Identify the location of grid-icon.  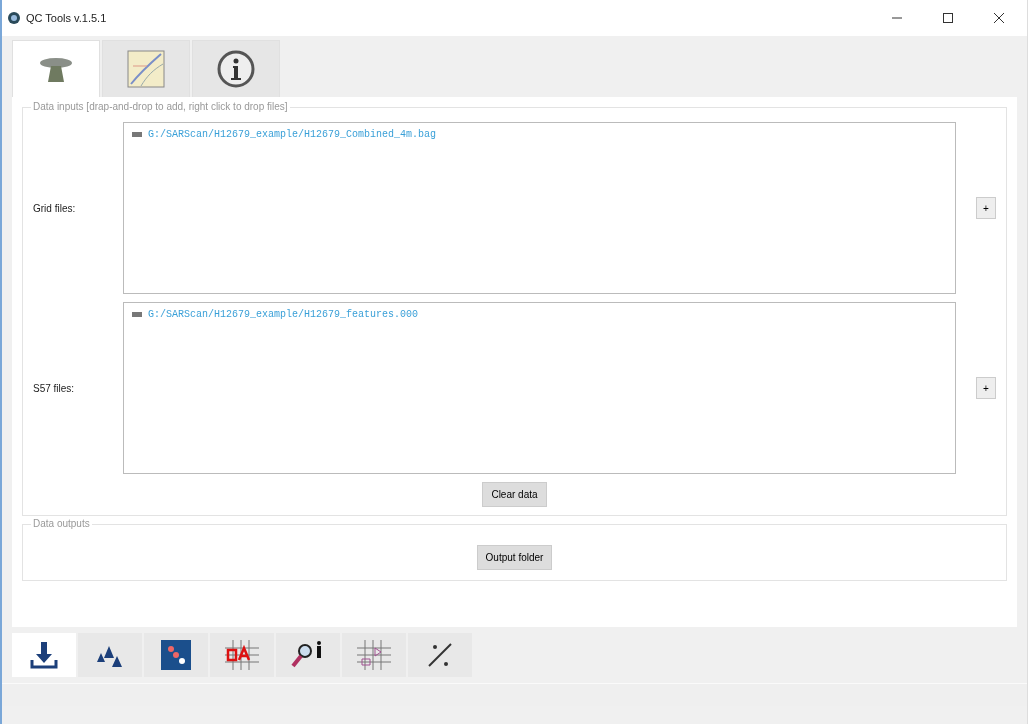
(374, 655).